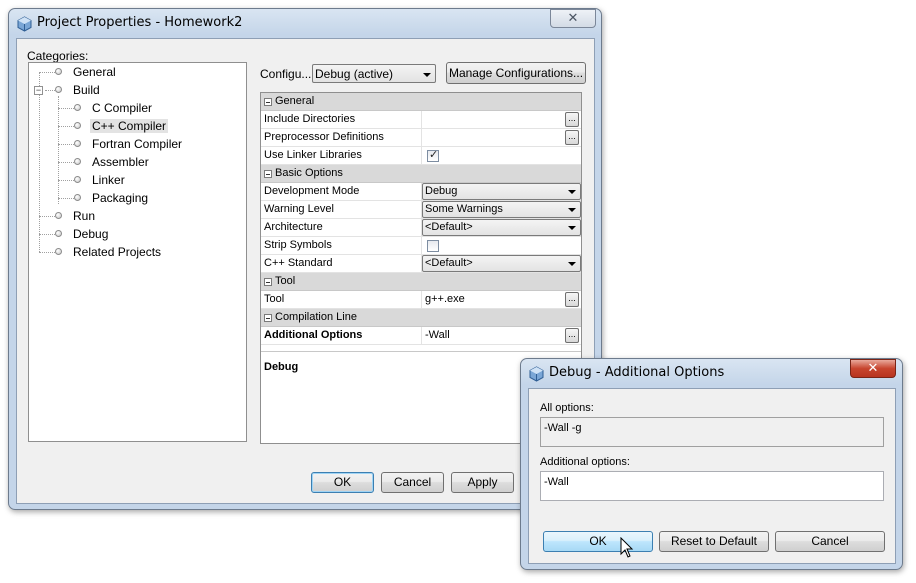 The height and width of the screenshot is (583, 916). I want to click on dialog-title: Debug - Additional Options, so click(637, 372).